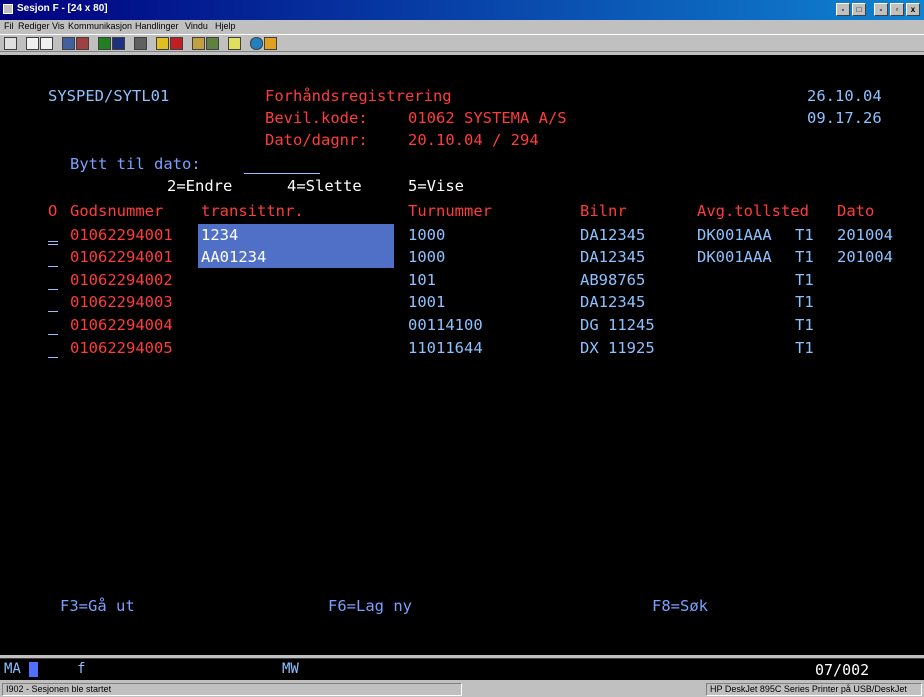 This screenshot has width=924, height=697. I want to click on dato-label: Dato/dagnr:, so click(316, 140).